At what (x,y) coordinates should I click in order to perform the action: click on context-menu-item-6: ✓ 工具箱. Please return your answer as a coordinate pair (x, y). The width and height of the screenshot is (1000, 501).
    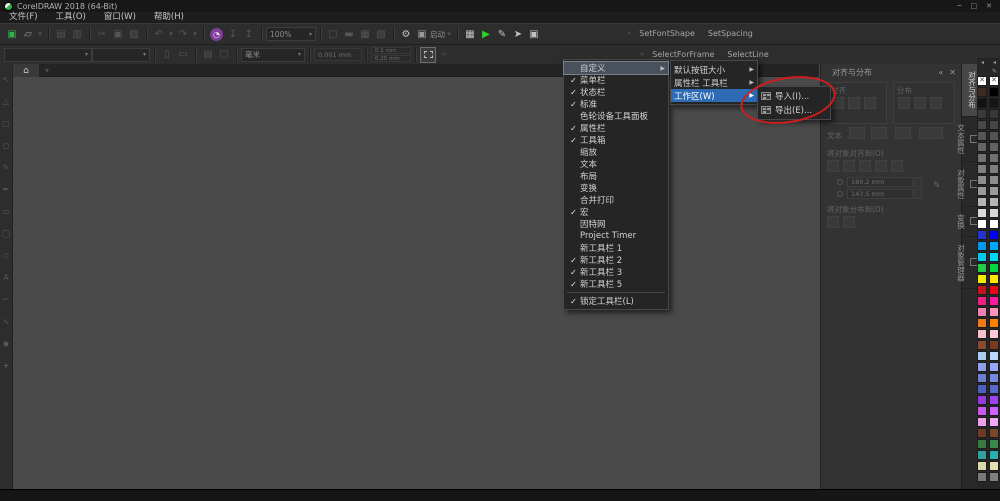
    Looking at the image, I should click on (616, 140).